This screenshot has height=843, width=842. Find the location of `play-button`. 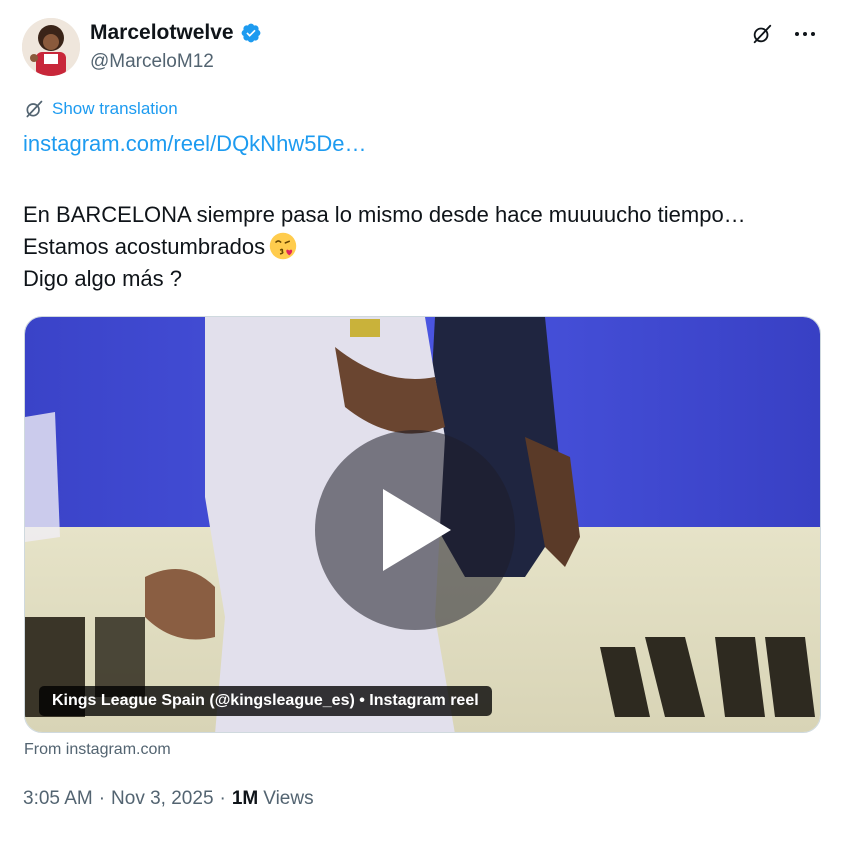

play-button is located at coordinates (415, 530).